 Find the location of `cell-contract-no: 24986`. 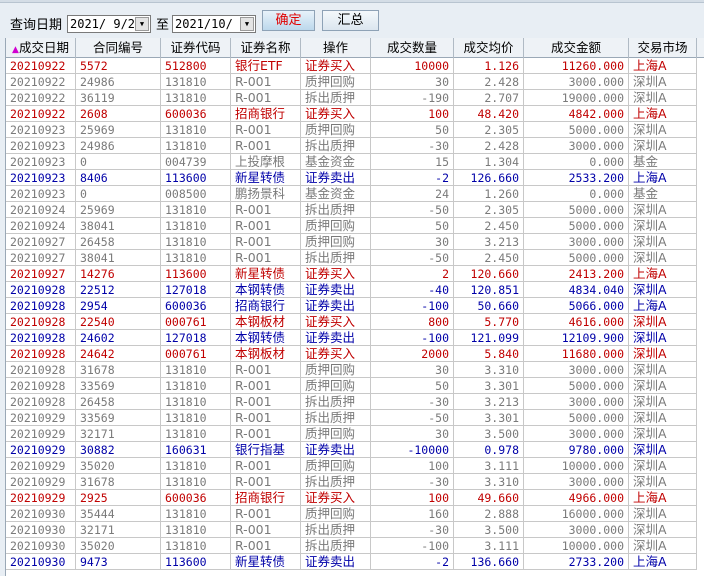

cell-contract-no: 24986 is located at coordinates (118, 146).